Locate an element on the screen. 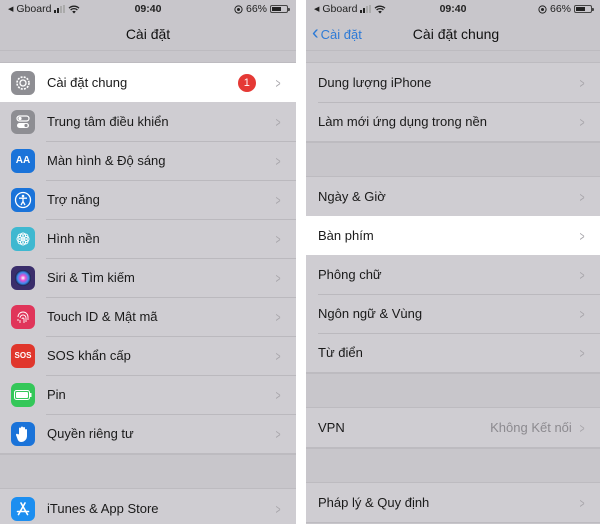 The width and height of the screenshot is (600, 524). row-label: Quyền riêng tư is located at coordinates (90, 433).